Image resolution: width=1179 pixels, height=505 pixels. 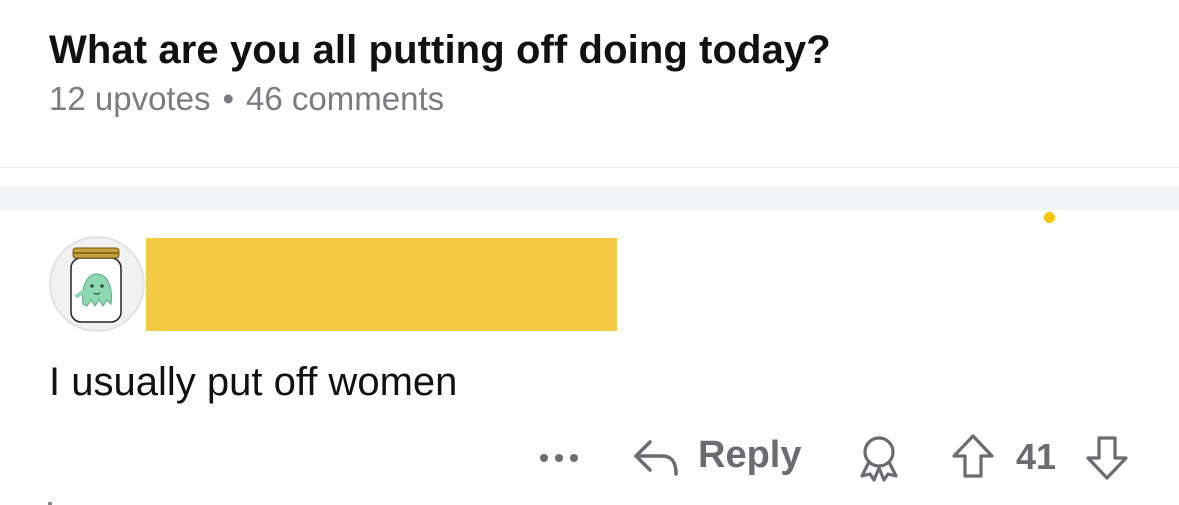 I want to click on upvote-arrow-icon, so click(x=973, y=456).